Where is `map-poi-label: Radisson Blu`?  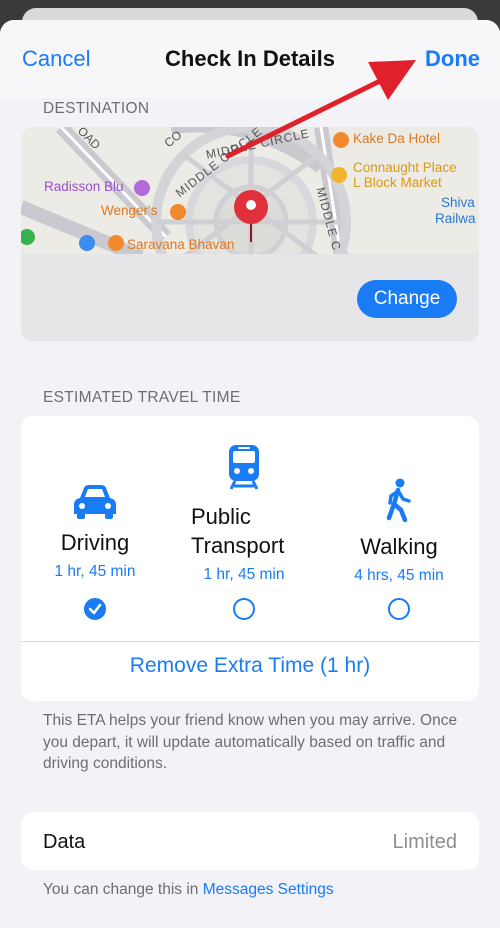
map-poi-label: Radisson Blu is located at coordinates (84, 186).